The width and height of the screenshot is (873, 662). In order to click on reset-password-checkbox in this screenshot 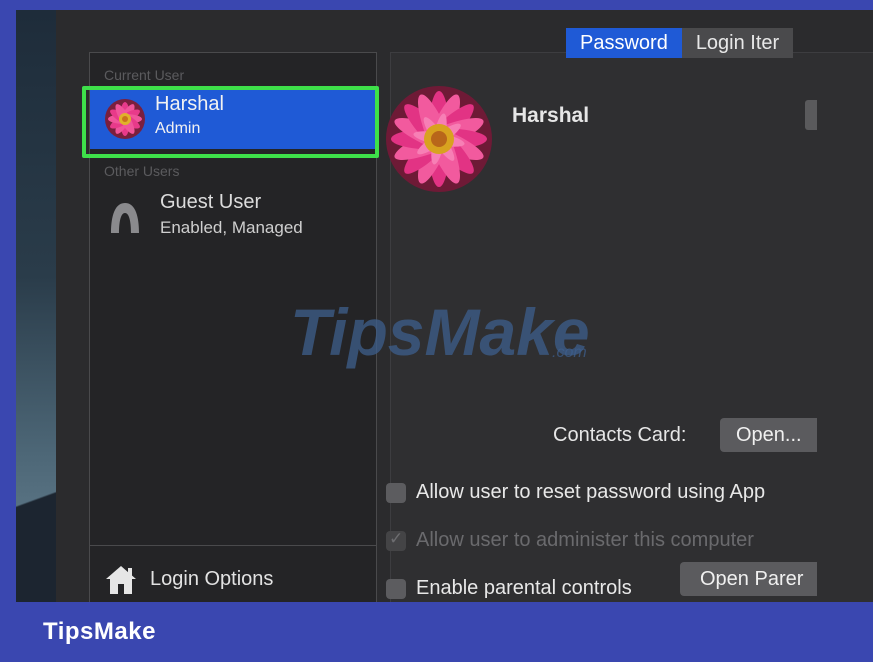, I will do `click(396, 493)`.